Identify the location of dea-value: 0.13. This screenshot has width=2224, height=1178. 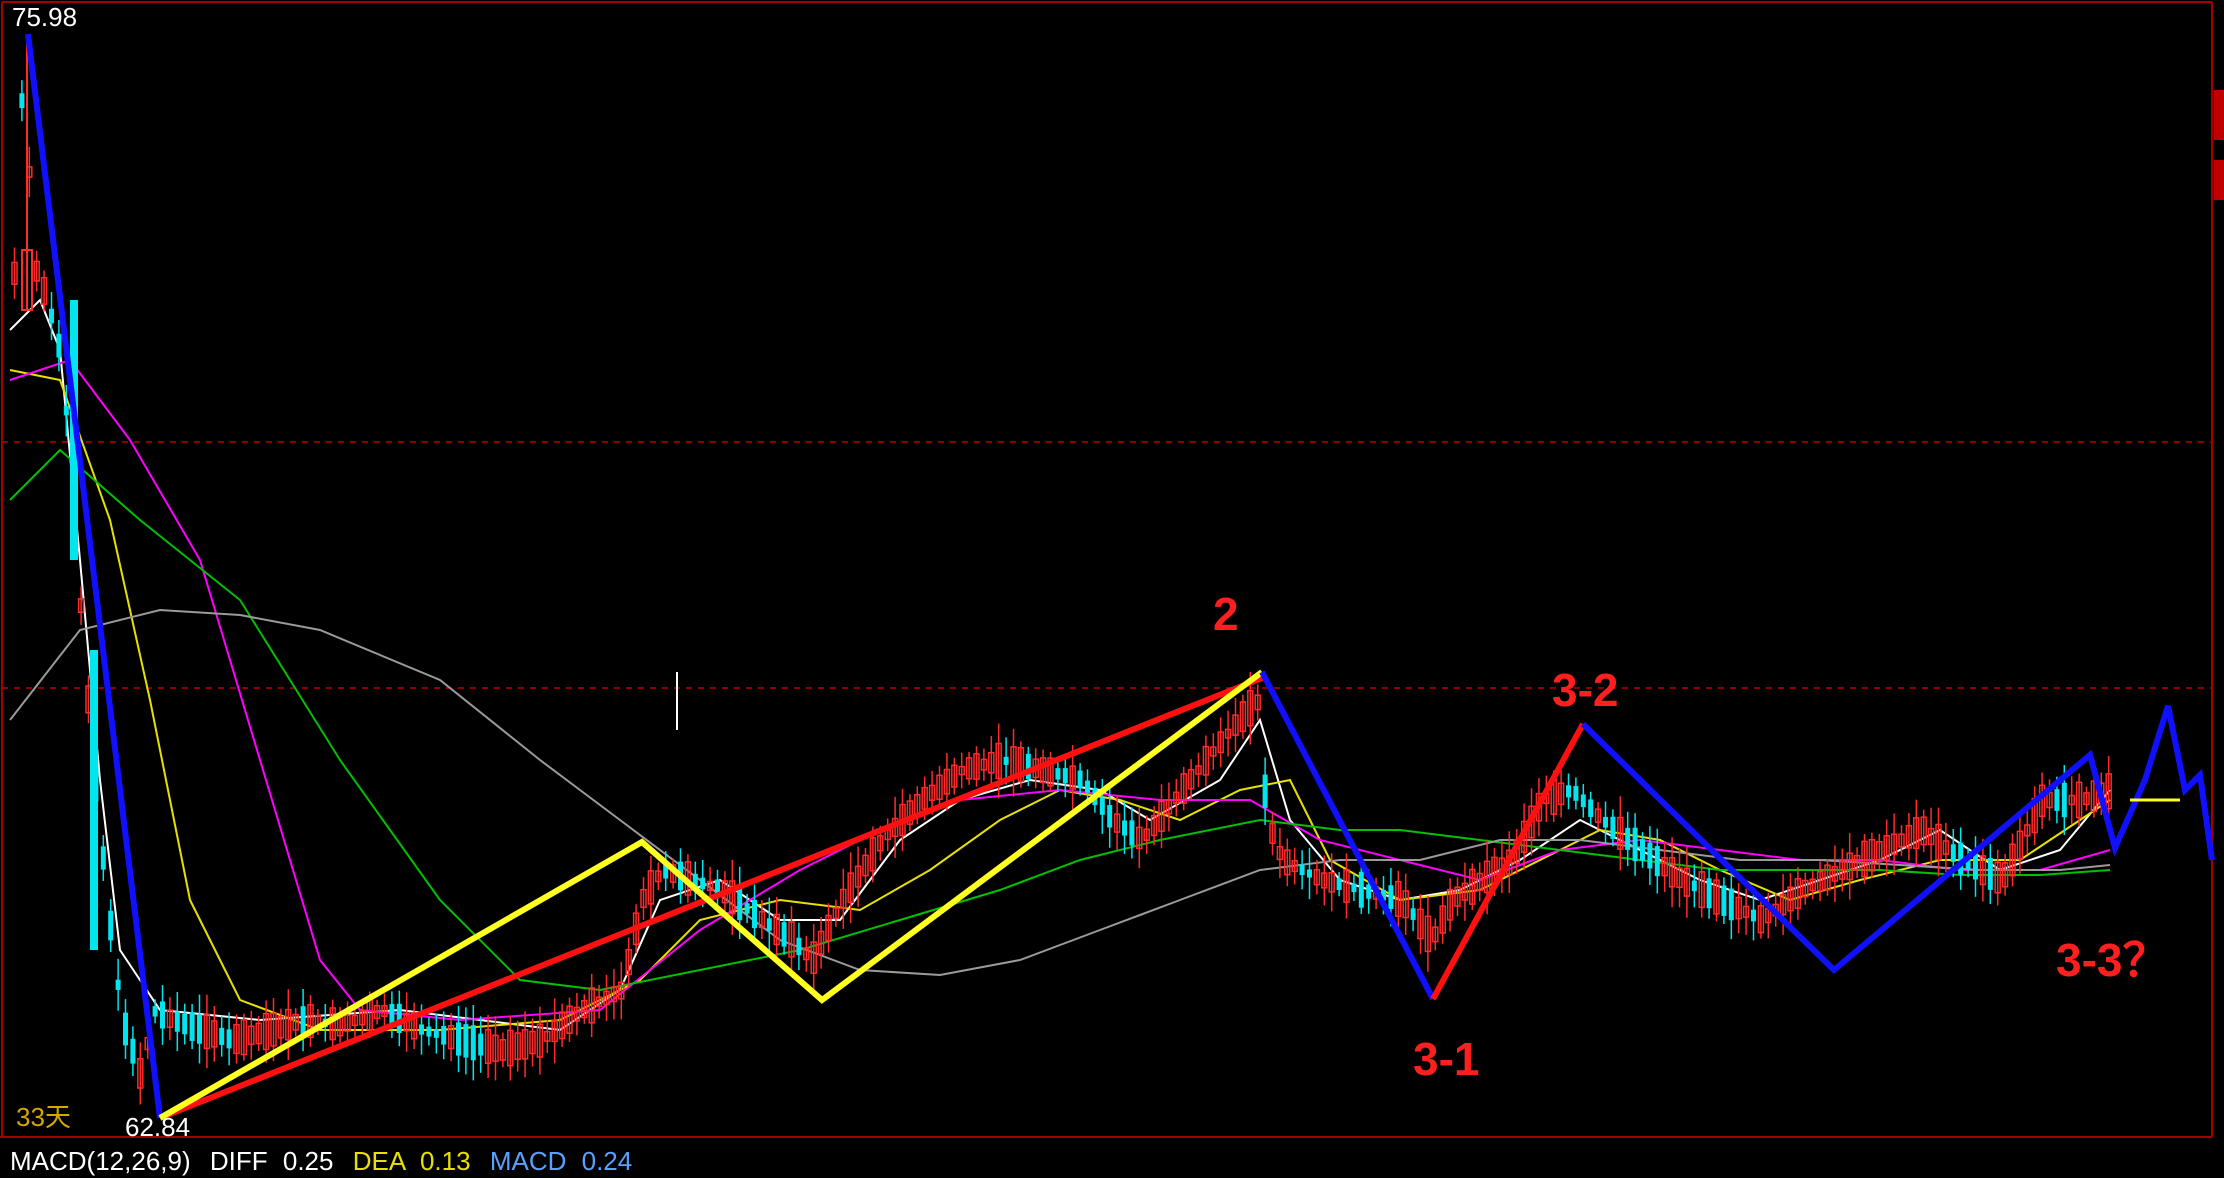
(445, 1161).